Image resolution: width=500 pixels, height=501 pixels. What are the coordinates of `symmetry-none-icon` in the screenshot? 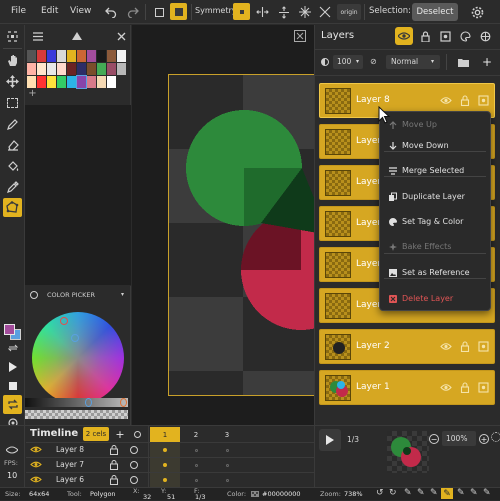 It's located at (241, 11).